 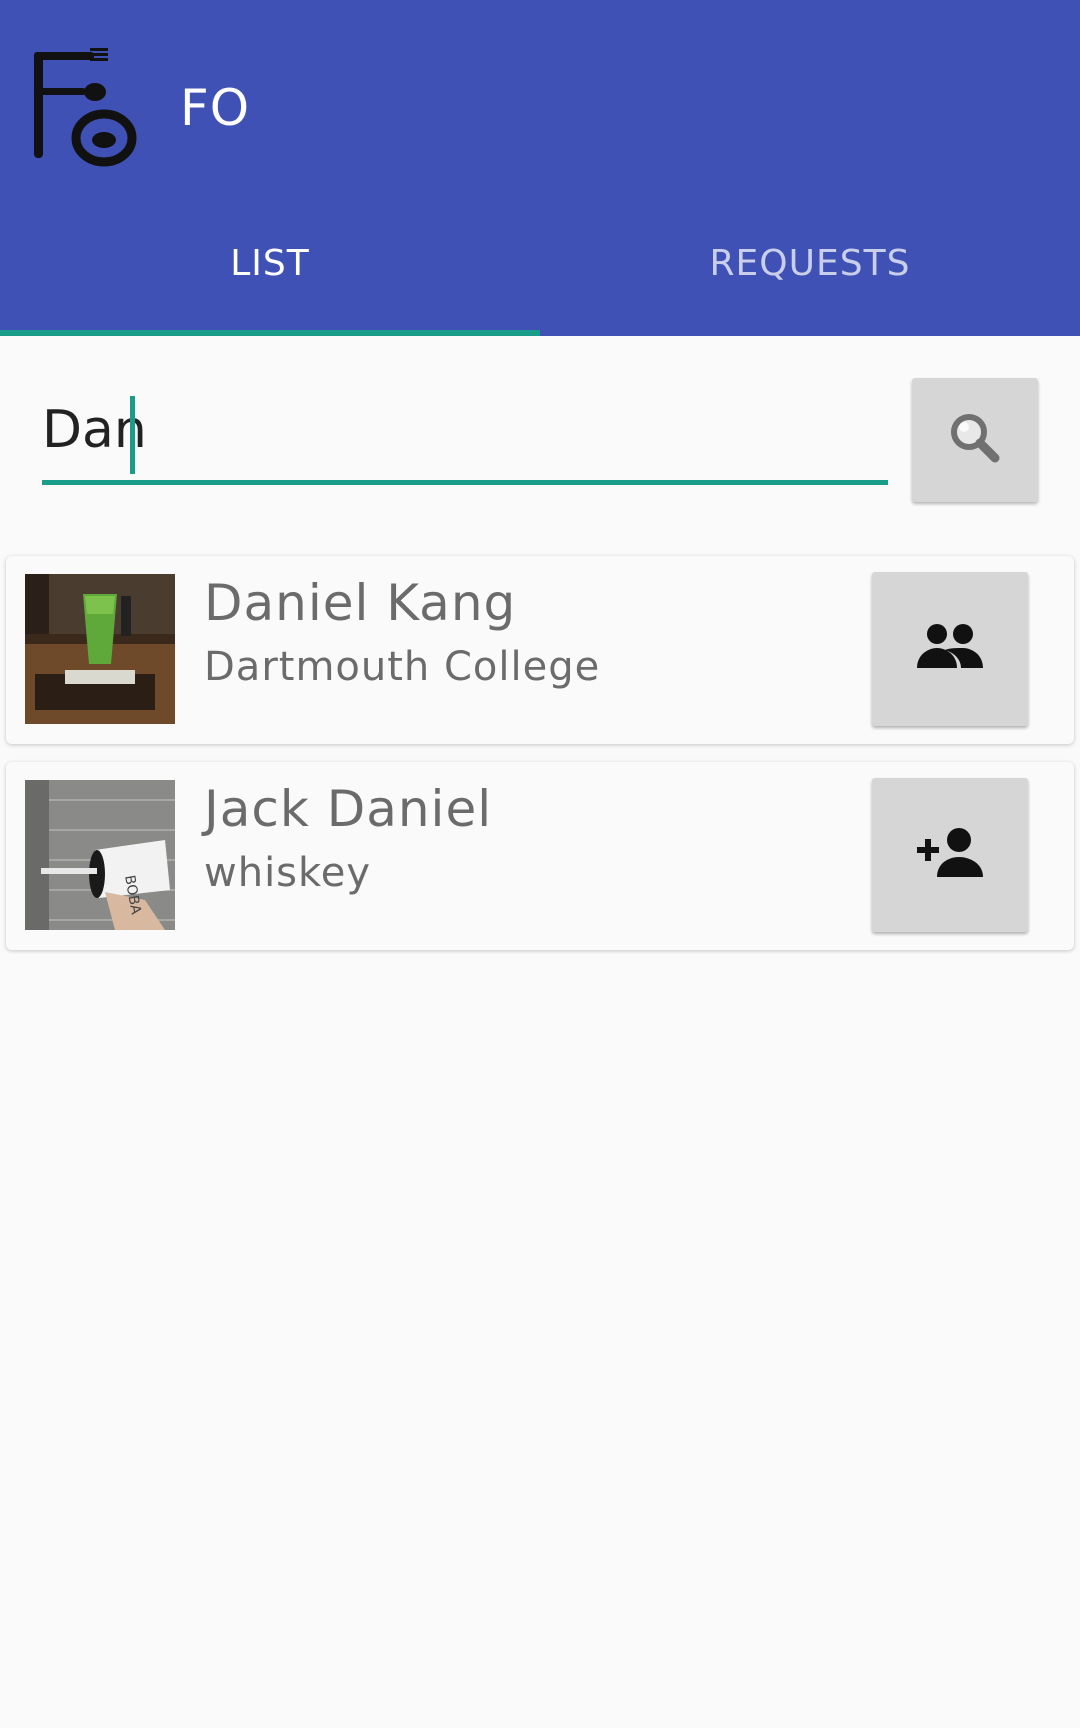 I want to click on tab-bar: LIST REQUESTS, so click(x=540, y=268).